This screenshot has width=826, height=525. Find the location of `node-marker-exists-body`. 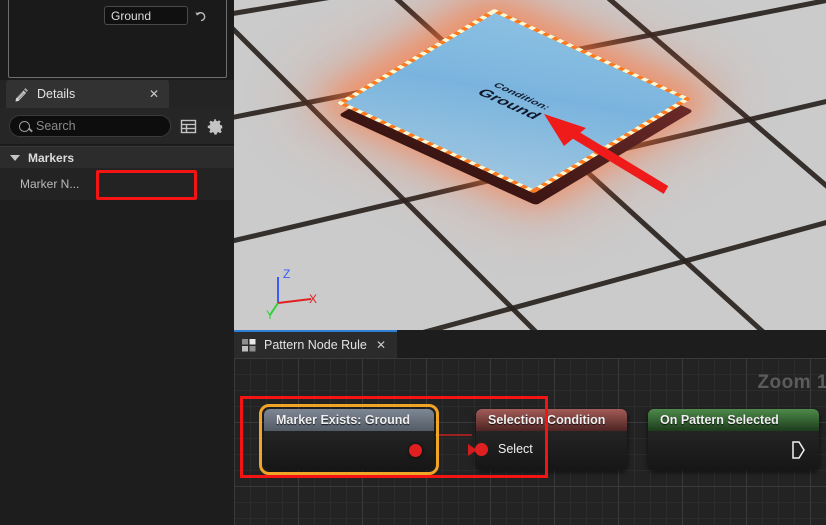

node-marker-exists-body is located at coordinates (349, 450).